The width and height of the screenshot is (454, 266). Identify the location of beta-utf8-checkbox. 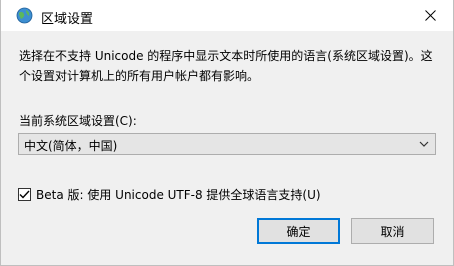
(24, 194).